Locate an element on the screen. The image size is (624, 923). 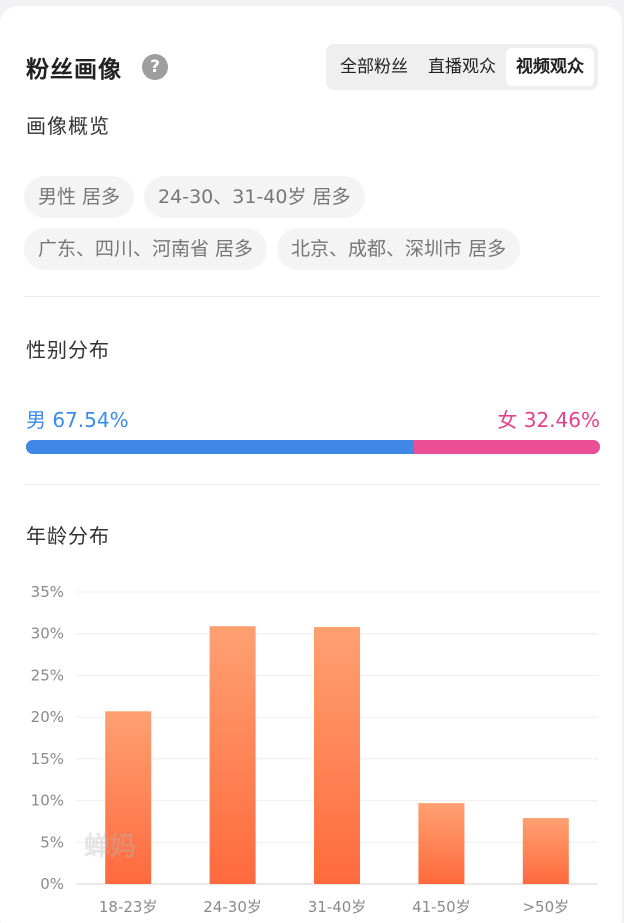
x-tick-label: 31-40岁 is located at coordinates (337, 907).